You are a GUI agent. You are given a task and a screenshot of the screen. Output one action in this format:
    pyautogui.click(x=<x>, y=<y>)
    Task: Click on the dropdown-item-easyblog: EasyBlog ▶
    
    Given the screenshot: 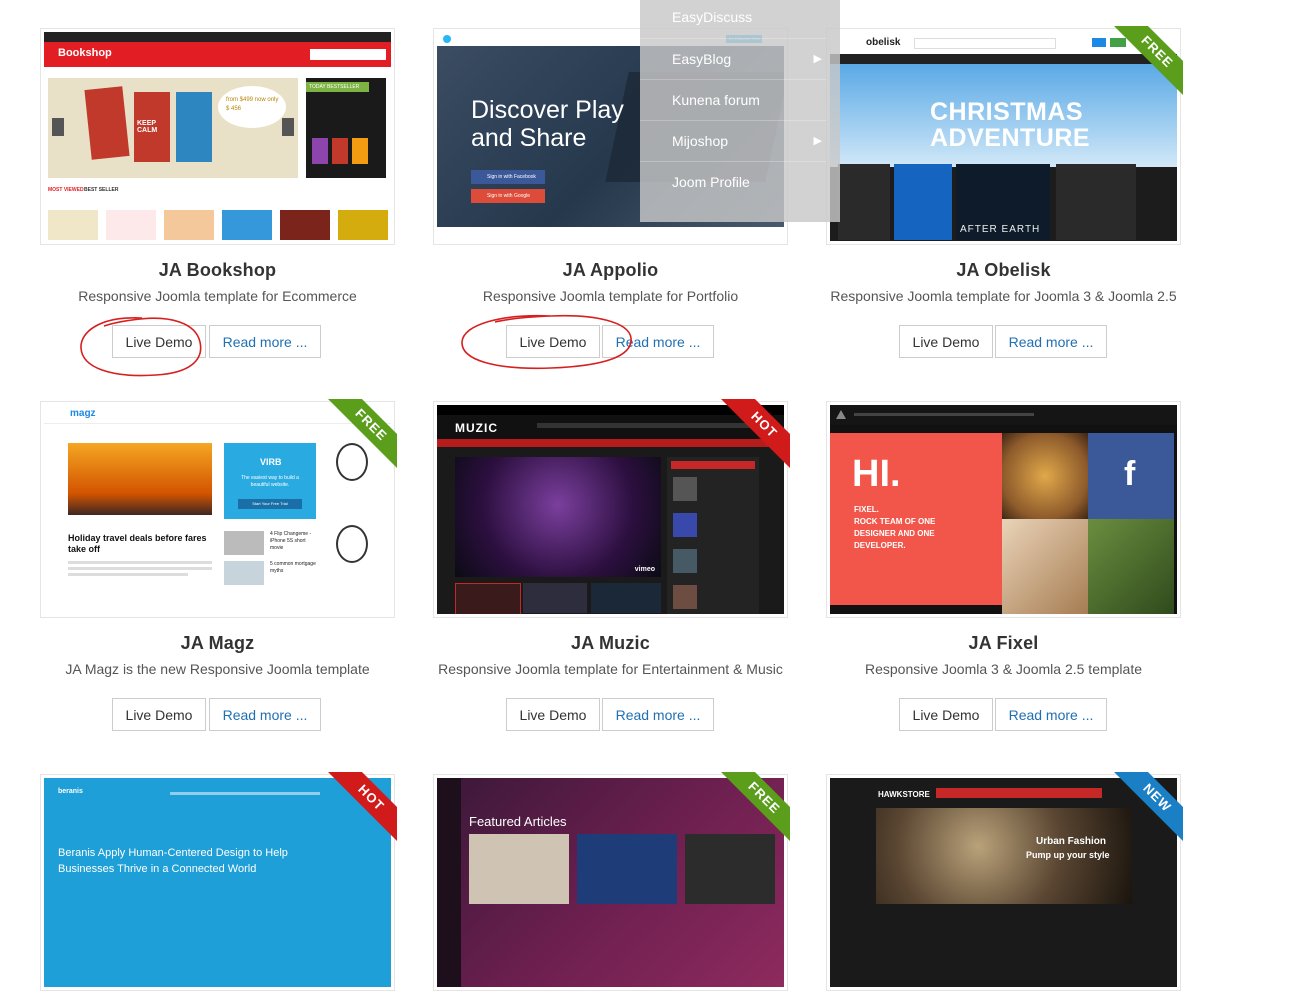 What is the action you would take?
    pyautogui.click(x=733, y=58)
    